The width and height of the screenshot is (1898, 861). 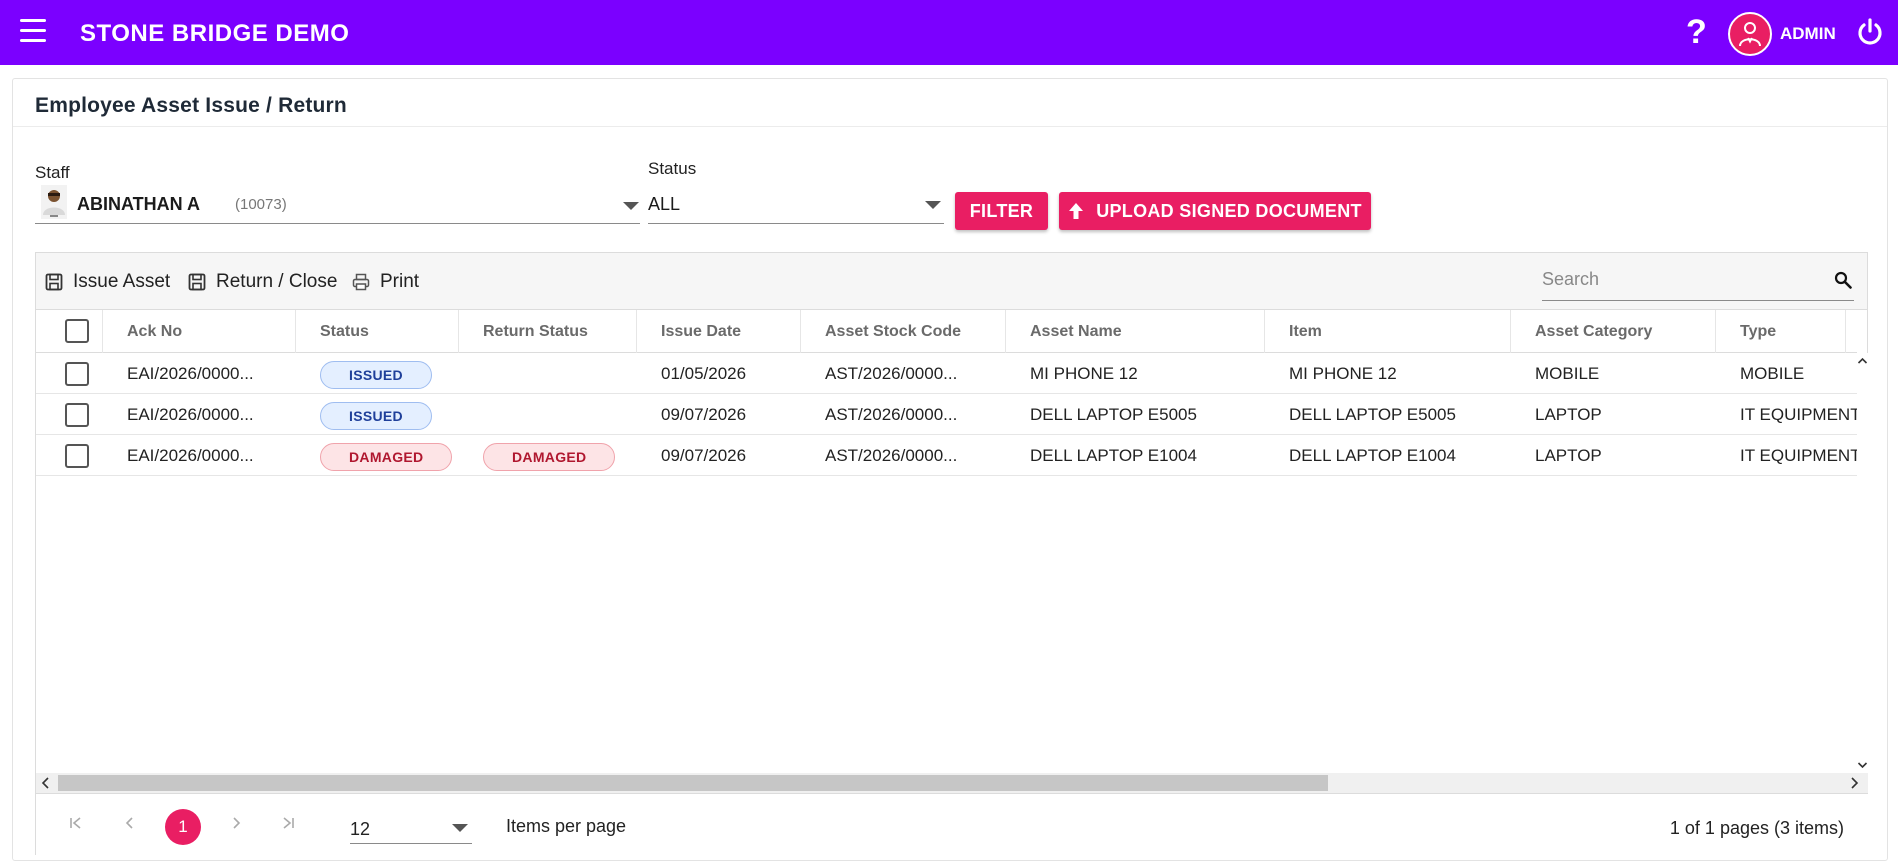 I want to click on col-item: Item, so click(x=1388, y=331).